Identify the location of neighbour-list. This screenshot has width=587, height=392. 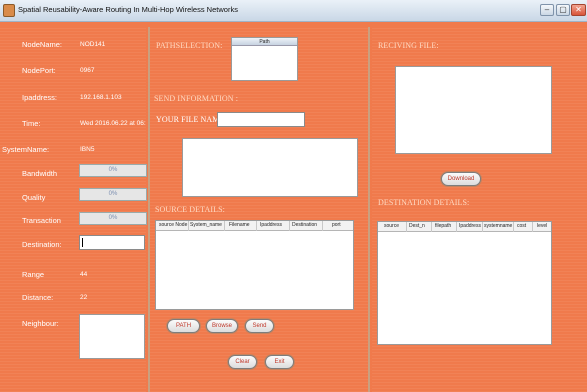
(112, 336).